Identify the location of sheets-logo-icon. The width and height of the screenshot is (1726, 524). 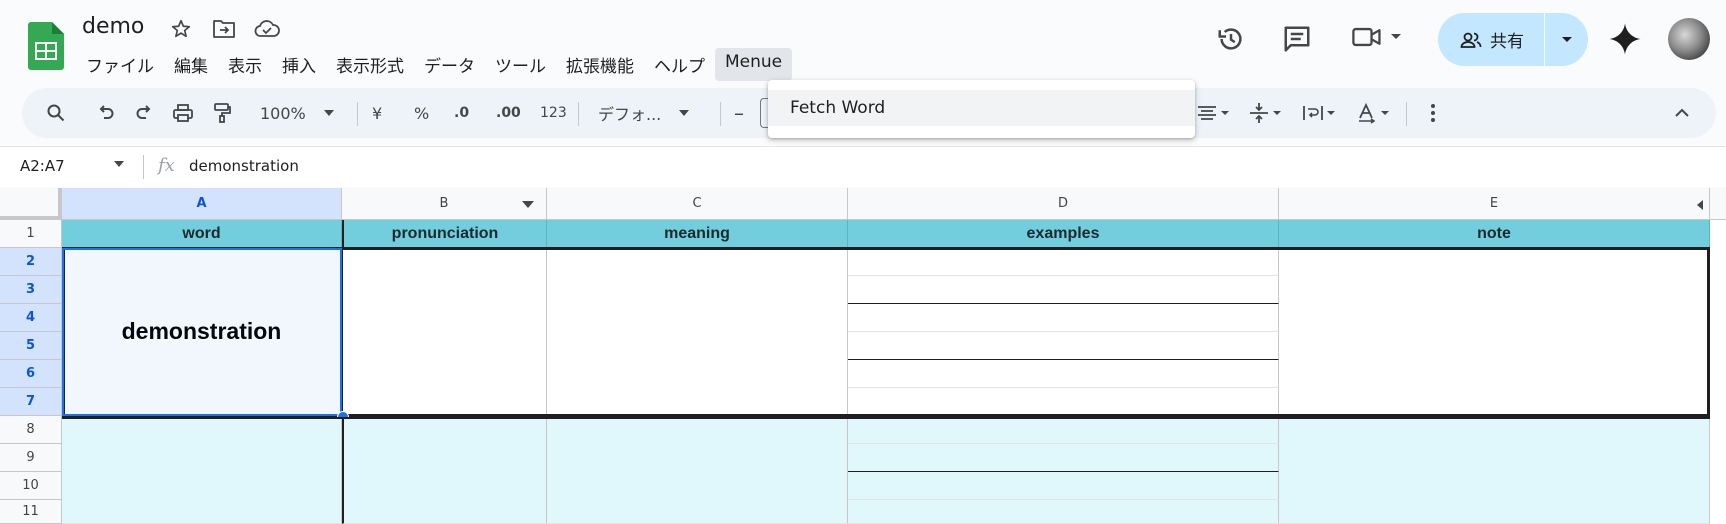
(46, 46).